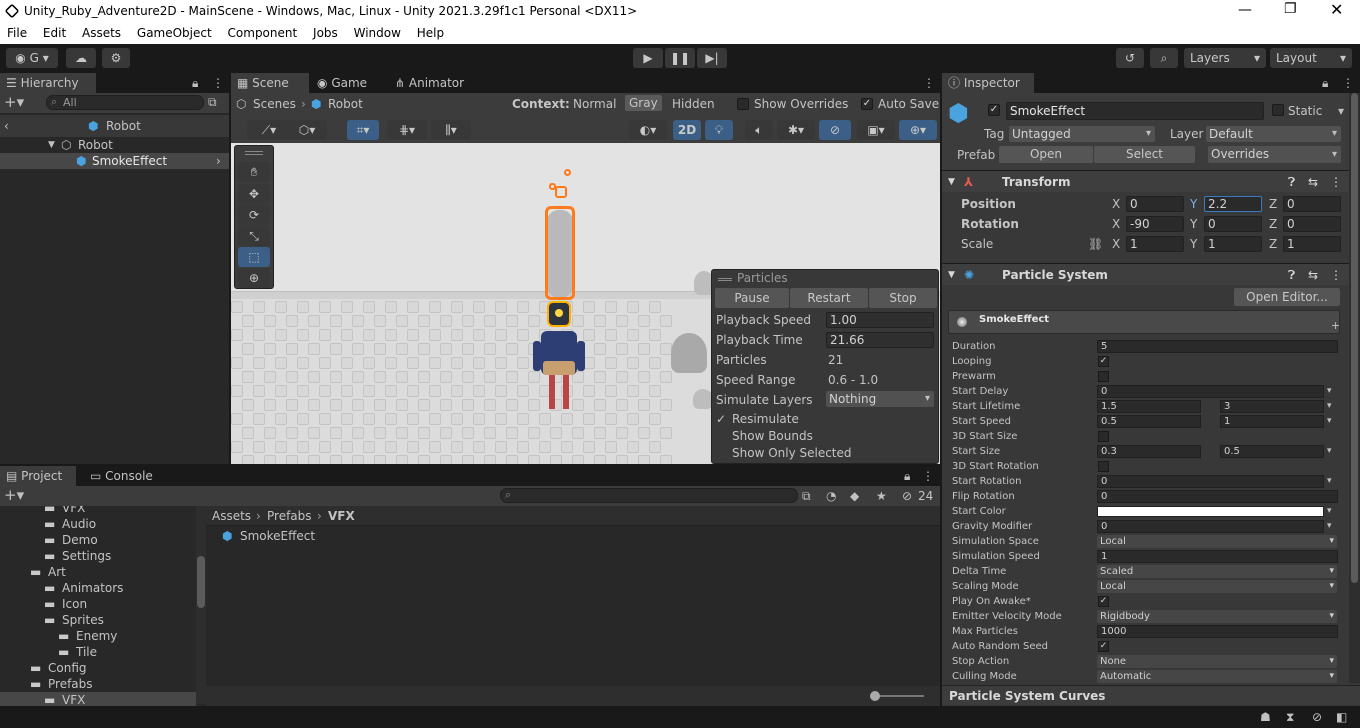 The width and height of the screenshot is (1360, 728). Describe the element at coordinates (680, 58) in the screenshot. I see `pause-button: ❚❚` at that location.